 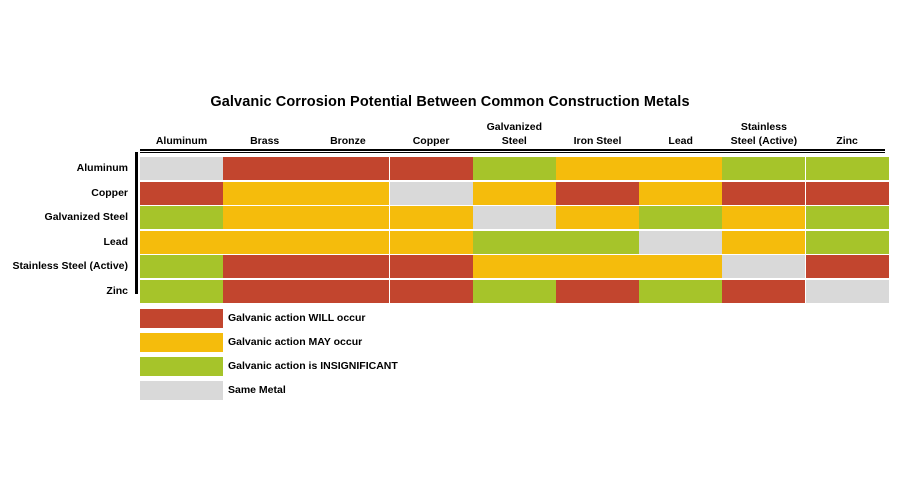 What do you see at coordinates (102, 168) in the screenshot?
I see `row-label-aluminum: Aluminum` at bounding box center [102, 168].